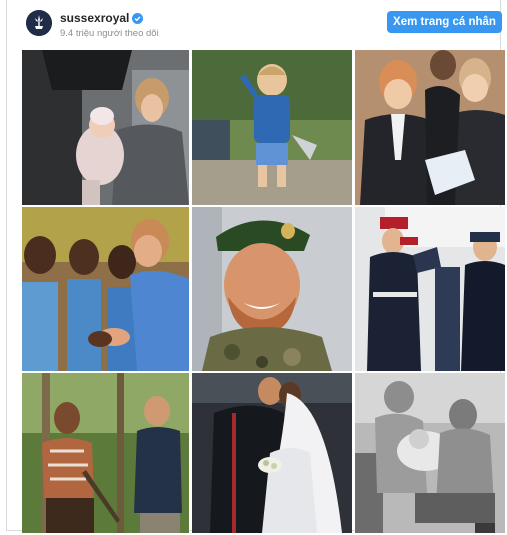 The width and height of the screenshot is (507, 535). Describe the element at coordinates (272, 453) in the screenshot. I see `photo-tile-wedding-kiss` at that location.